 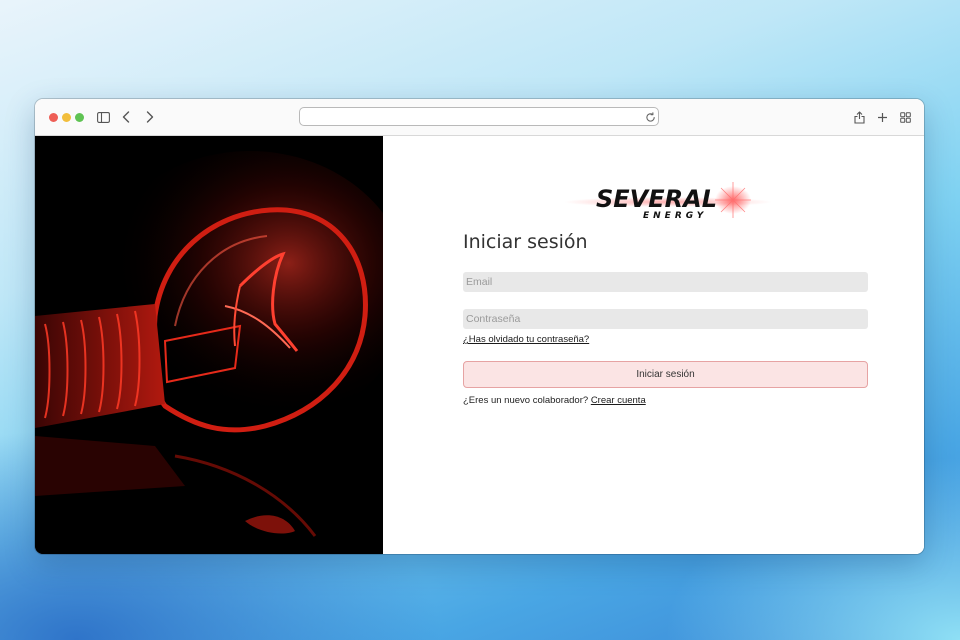 What do you see at coordinates (53, 117) in the screenshot?
I see `close-window-button` at bounding box center [53, 117].